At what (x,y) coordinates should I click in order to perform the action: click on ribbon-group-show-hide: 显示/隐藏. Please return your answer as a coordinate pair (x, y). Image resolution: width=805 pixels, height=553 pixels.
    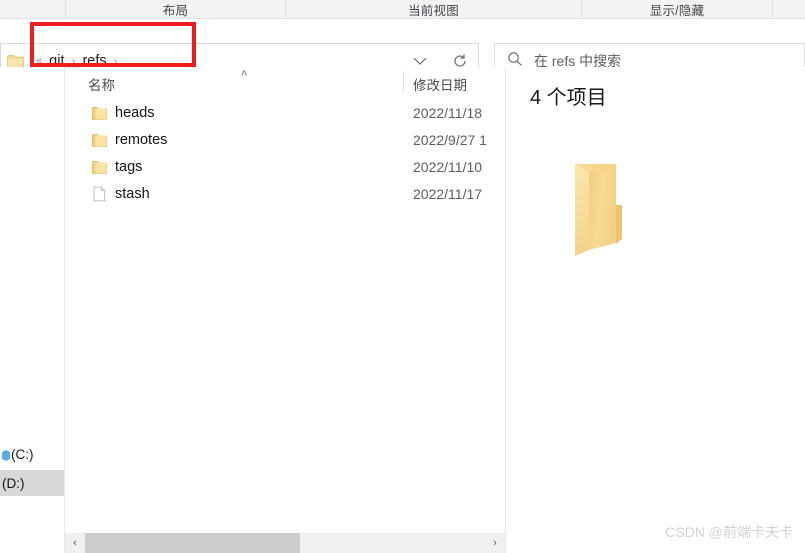
    Looking at the image, I should click on (677, 9).